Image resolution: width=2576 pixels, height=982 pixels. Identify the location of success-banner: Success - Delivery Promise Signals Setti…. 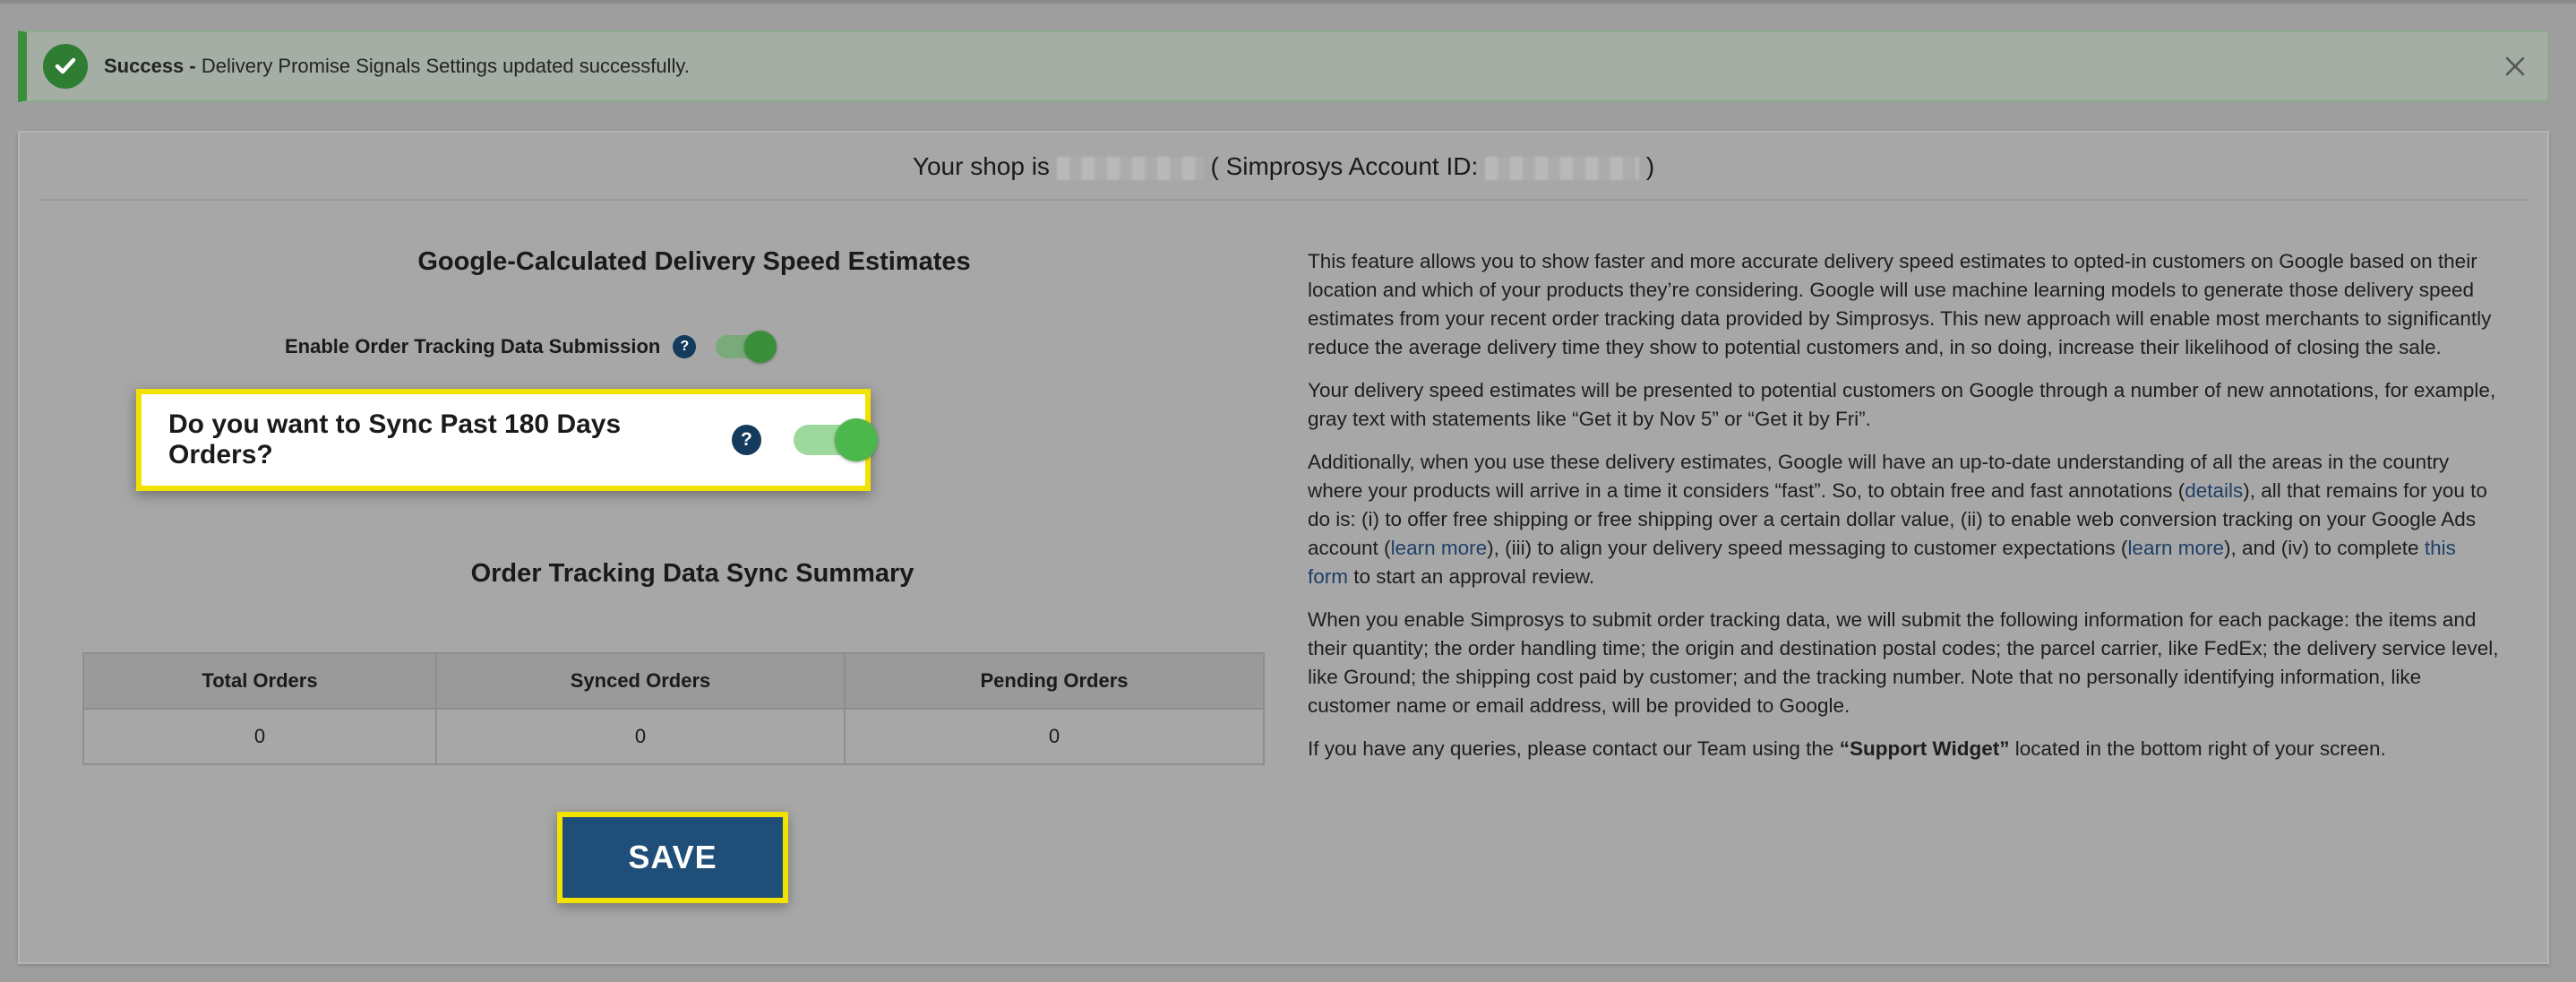
(1283, 66).